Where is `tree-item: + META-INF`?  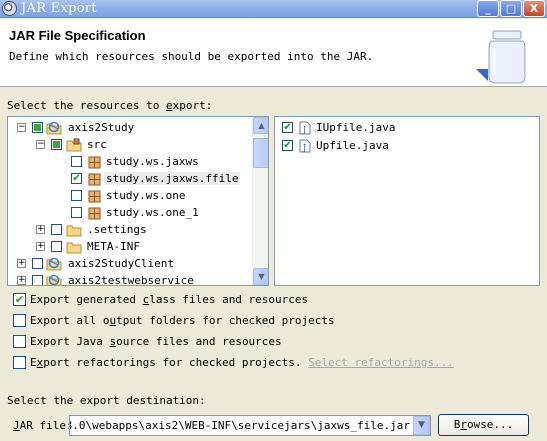
tree-item: + META-INF is located at coordinates (130, 246).